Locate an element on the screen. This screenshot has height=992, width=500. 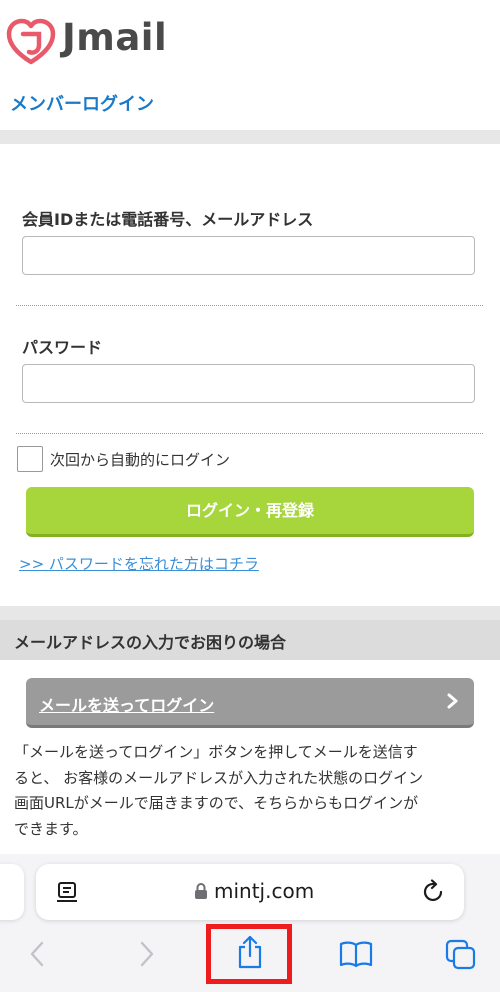
email-help-title: メールアドレスの入力でお困りの場合 is located at coordinates (150, 642).